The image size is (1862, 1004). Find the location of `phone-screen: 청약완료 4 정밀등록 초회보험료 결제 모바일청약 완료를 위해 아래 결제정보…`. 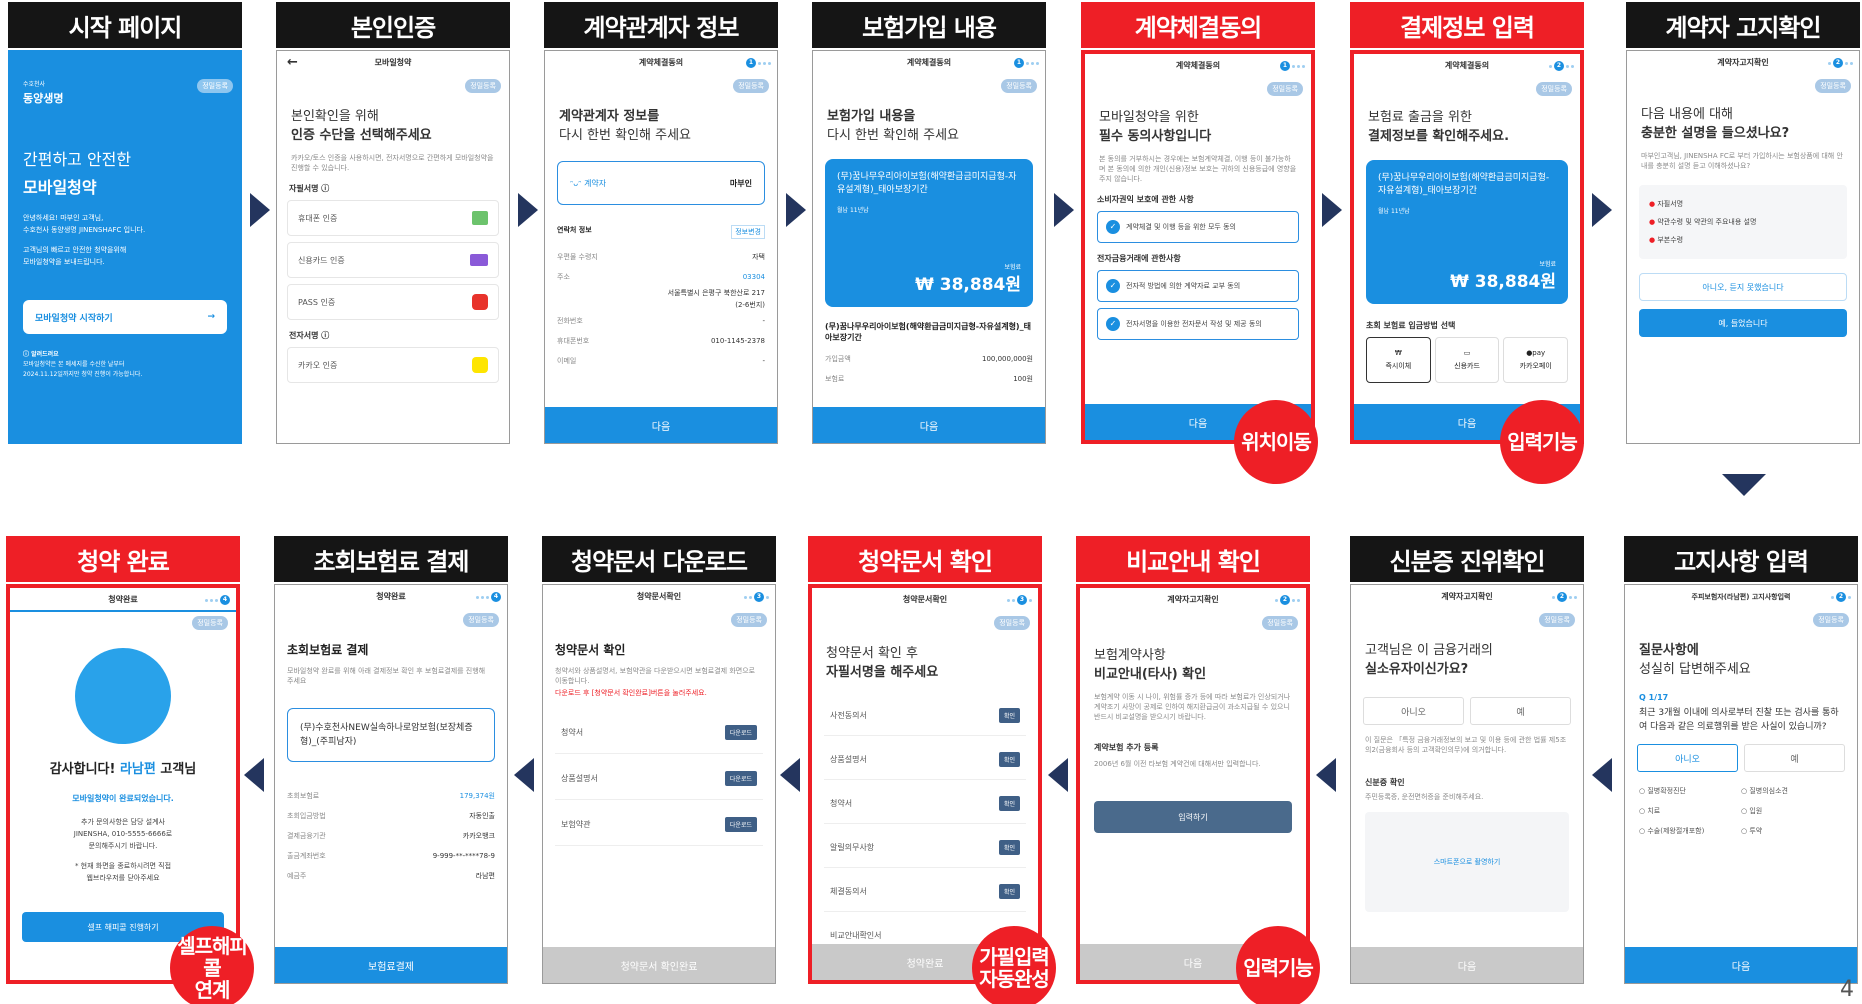

phone-screen: 청약완료 4 정밀등록 초회보험료 결제 모바일청약 완료를 위해 아래 결제정보… is located at coordinates (391, 784).